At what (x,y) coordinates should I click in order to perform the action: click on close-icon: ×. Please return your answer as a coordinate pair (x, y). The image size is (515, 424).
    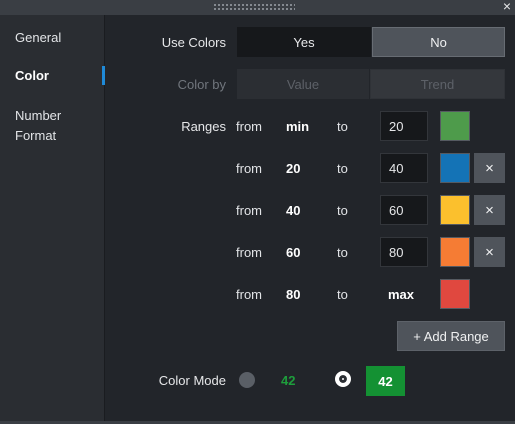
    Looking at the image, I should click on (507, 7).